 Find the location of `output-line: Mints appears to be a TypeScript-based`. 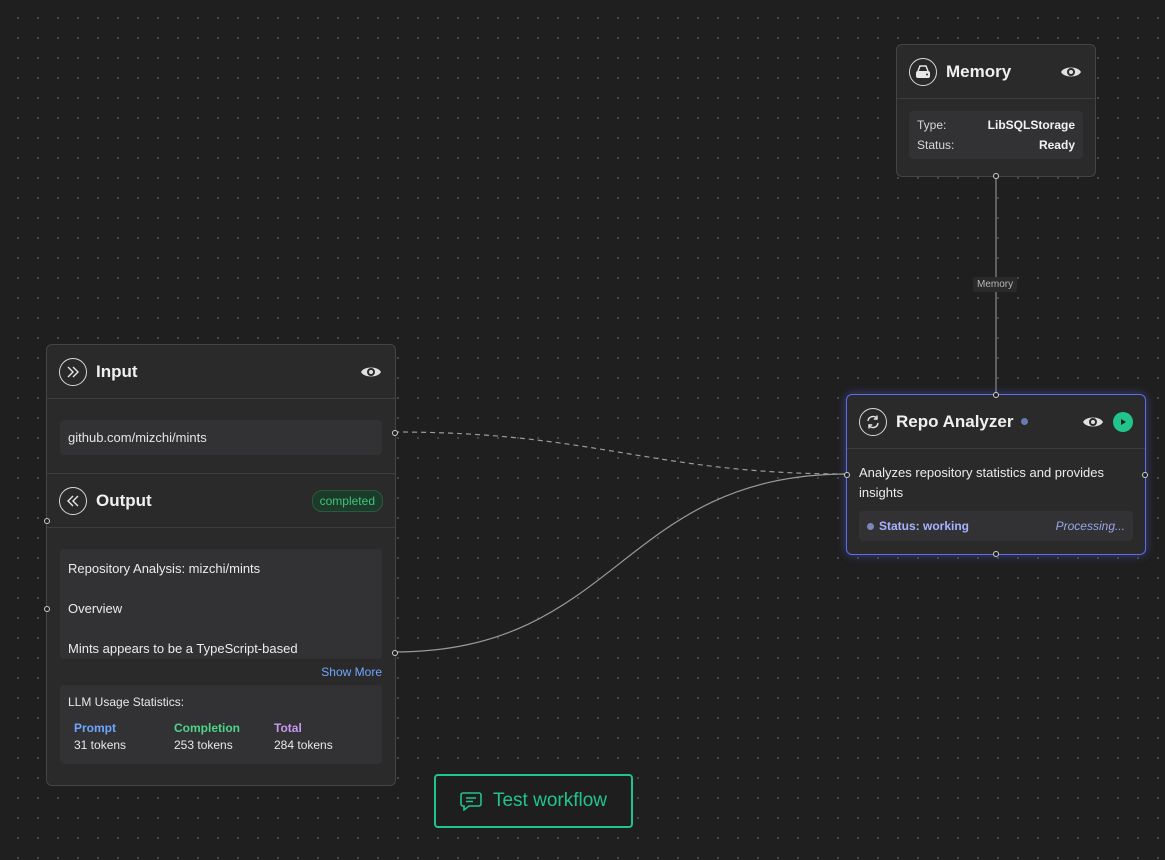

output-line: Mints appears to be a TypeScript-based is located at coordinates (183, 648).